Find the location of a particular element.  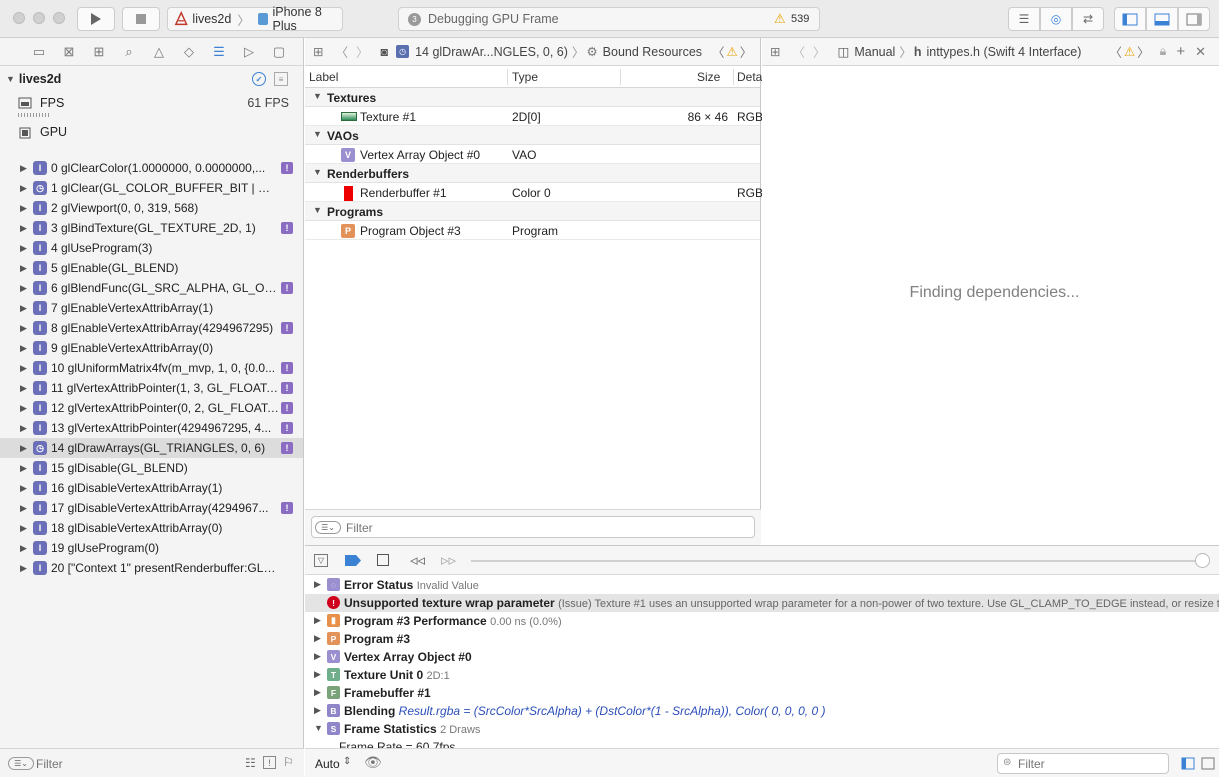

resource-row: Texture #1 2D[0] 86 × 46 RGB is located at coordinates (534, 116).